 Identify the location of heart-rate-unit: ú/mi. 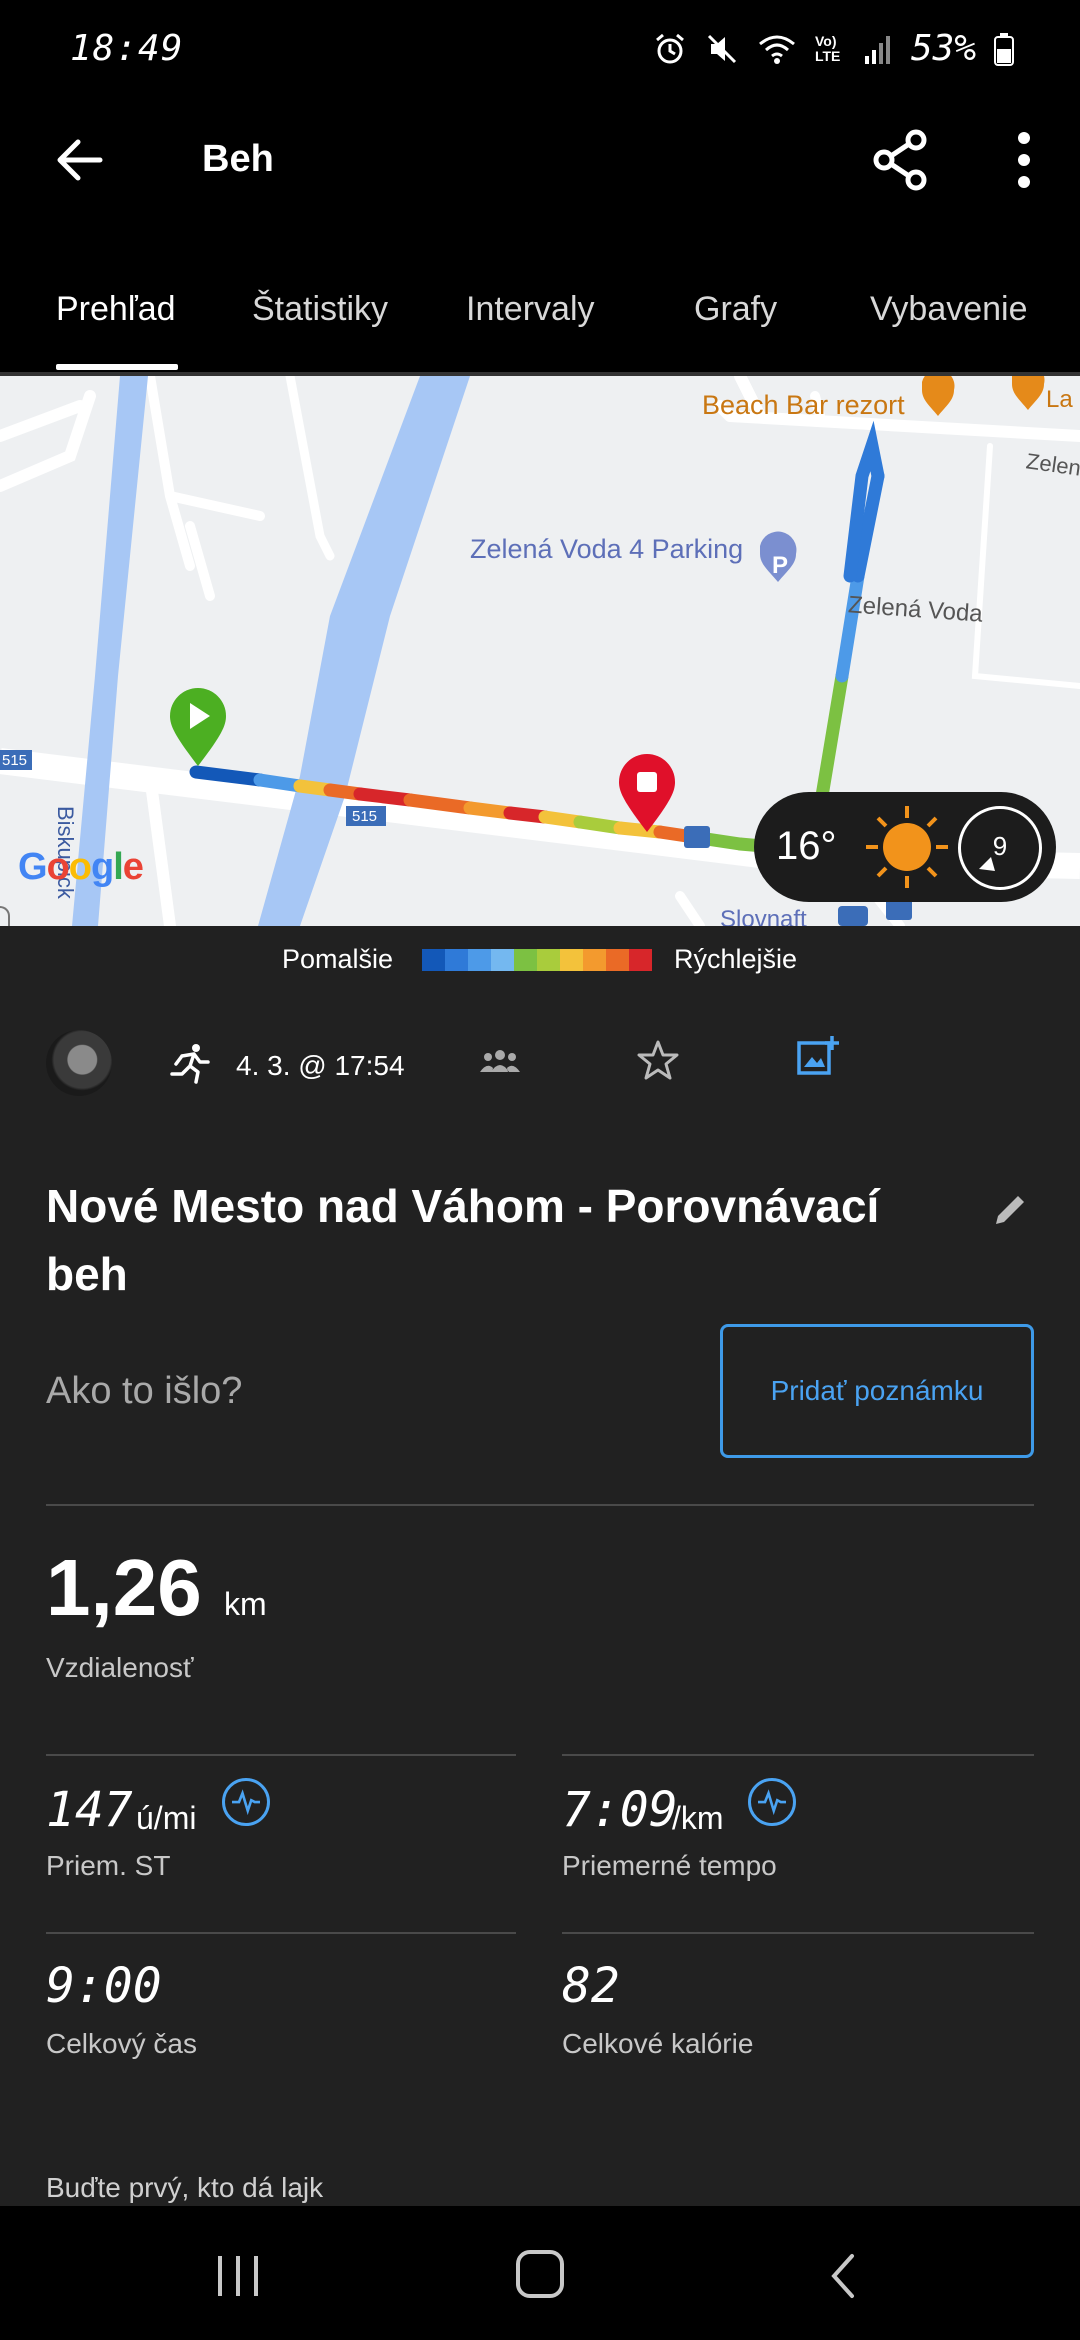
(166, 1818).